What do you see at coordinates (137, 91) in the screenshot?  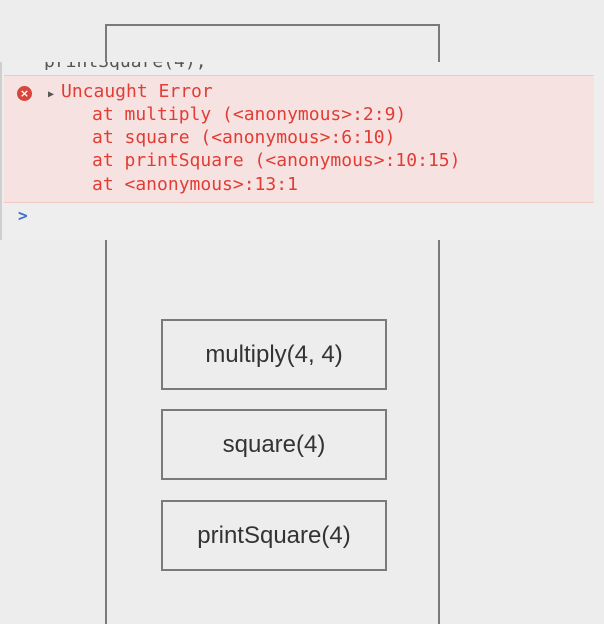 I see `error-title: Uncaught Error` at bounding box center [137, 91].